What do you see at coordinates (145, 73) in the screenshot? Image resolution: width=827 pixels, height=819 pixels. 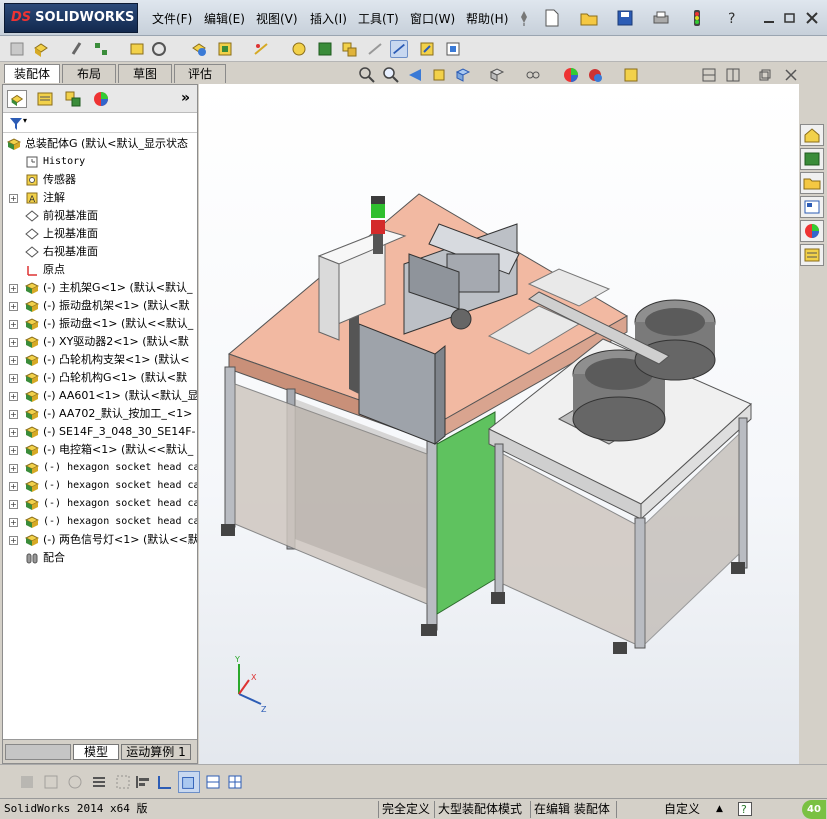 I see `tab-sketch: 草图` at bounding box center [145, 73].